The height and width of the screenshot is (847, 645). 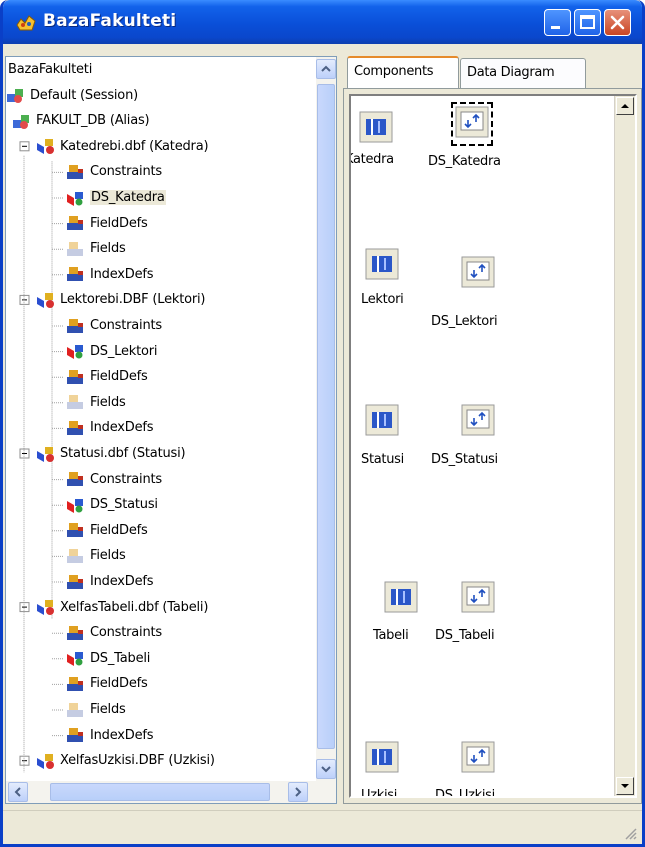 I want to click on scroll-right-button, so click(x=298, y=792).